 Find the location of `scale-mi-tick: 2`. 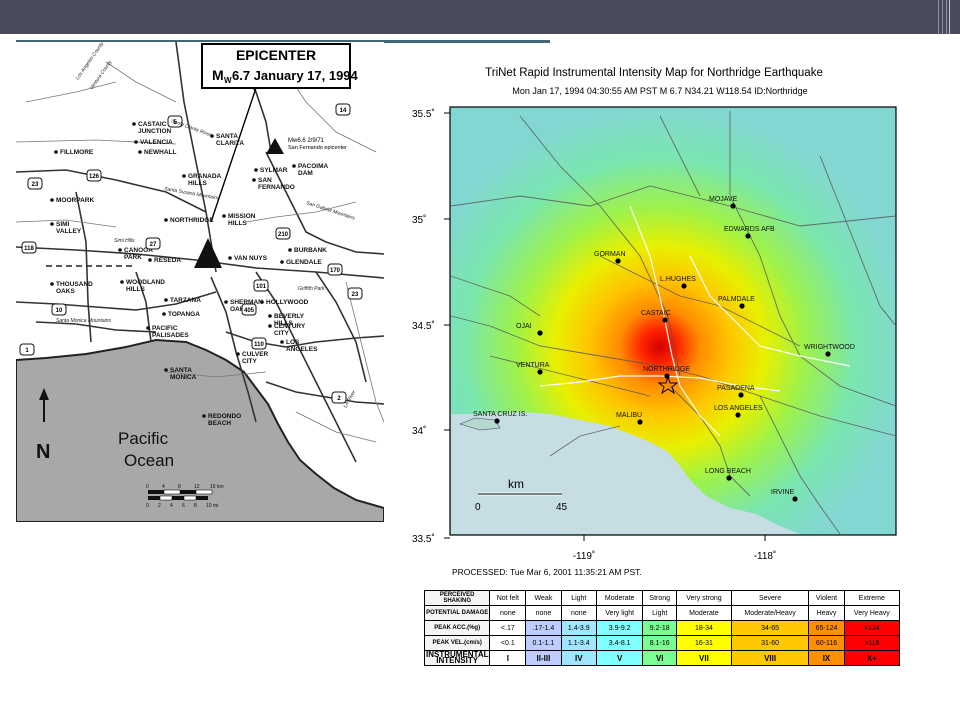

scale-mi-tick: 2 is located at coordinates (159, 506).